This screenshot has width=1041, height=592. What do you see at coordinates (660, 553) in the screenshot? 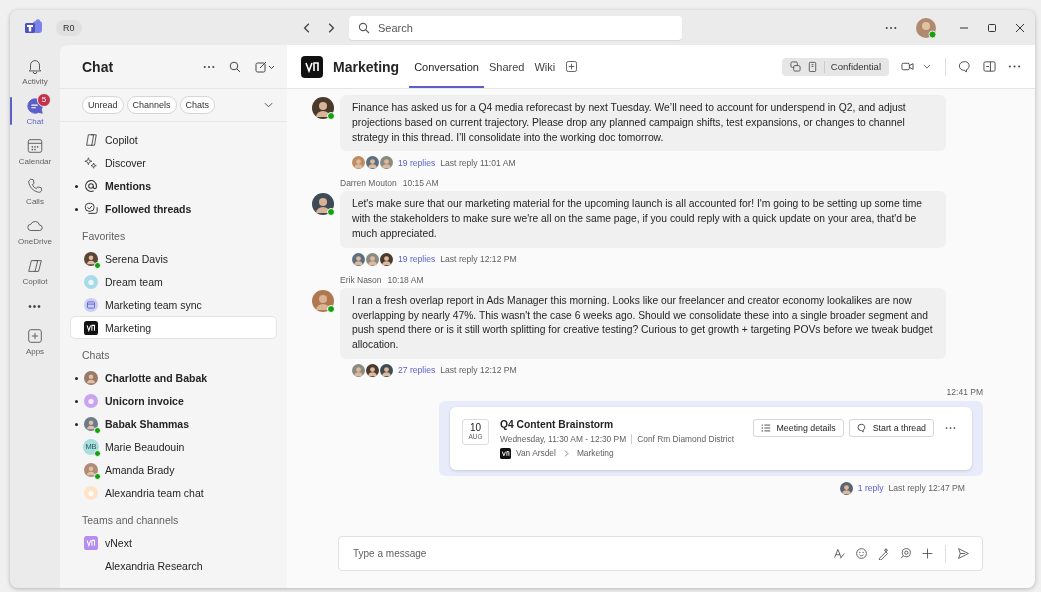
I see `message-composer: Type a message` at bounding box center [660, 553].